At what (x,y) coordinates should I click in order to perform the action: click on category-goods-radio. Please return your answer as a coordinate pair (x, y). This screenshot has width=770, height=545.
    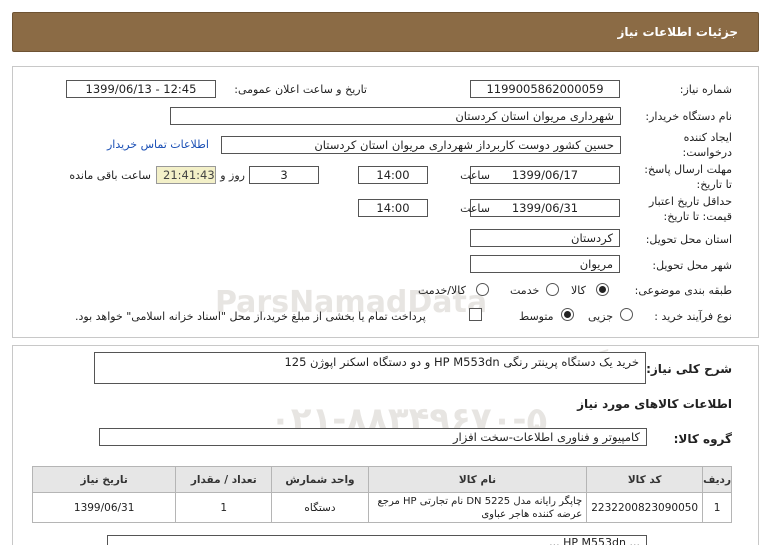
    Looking at the image, I should click on (602, 289).